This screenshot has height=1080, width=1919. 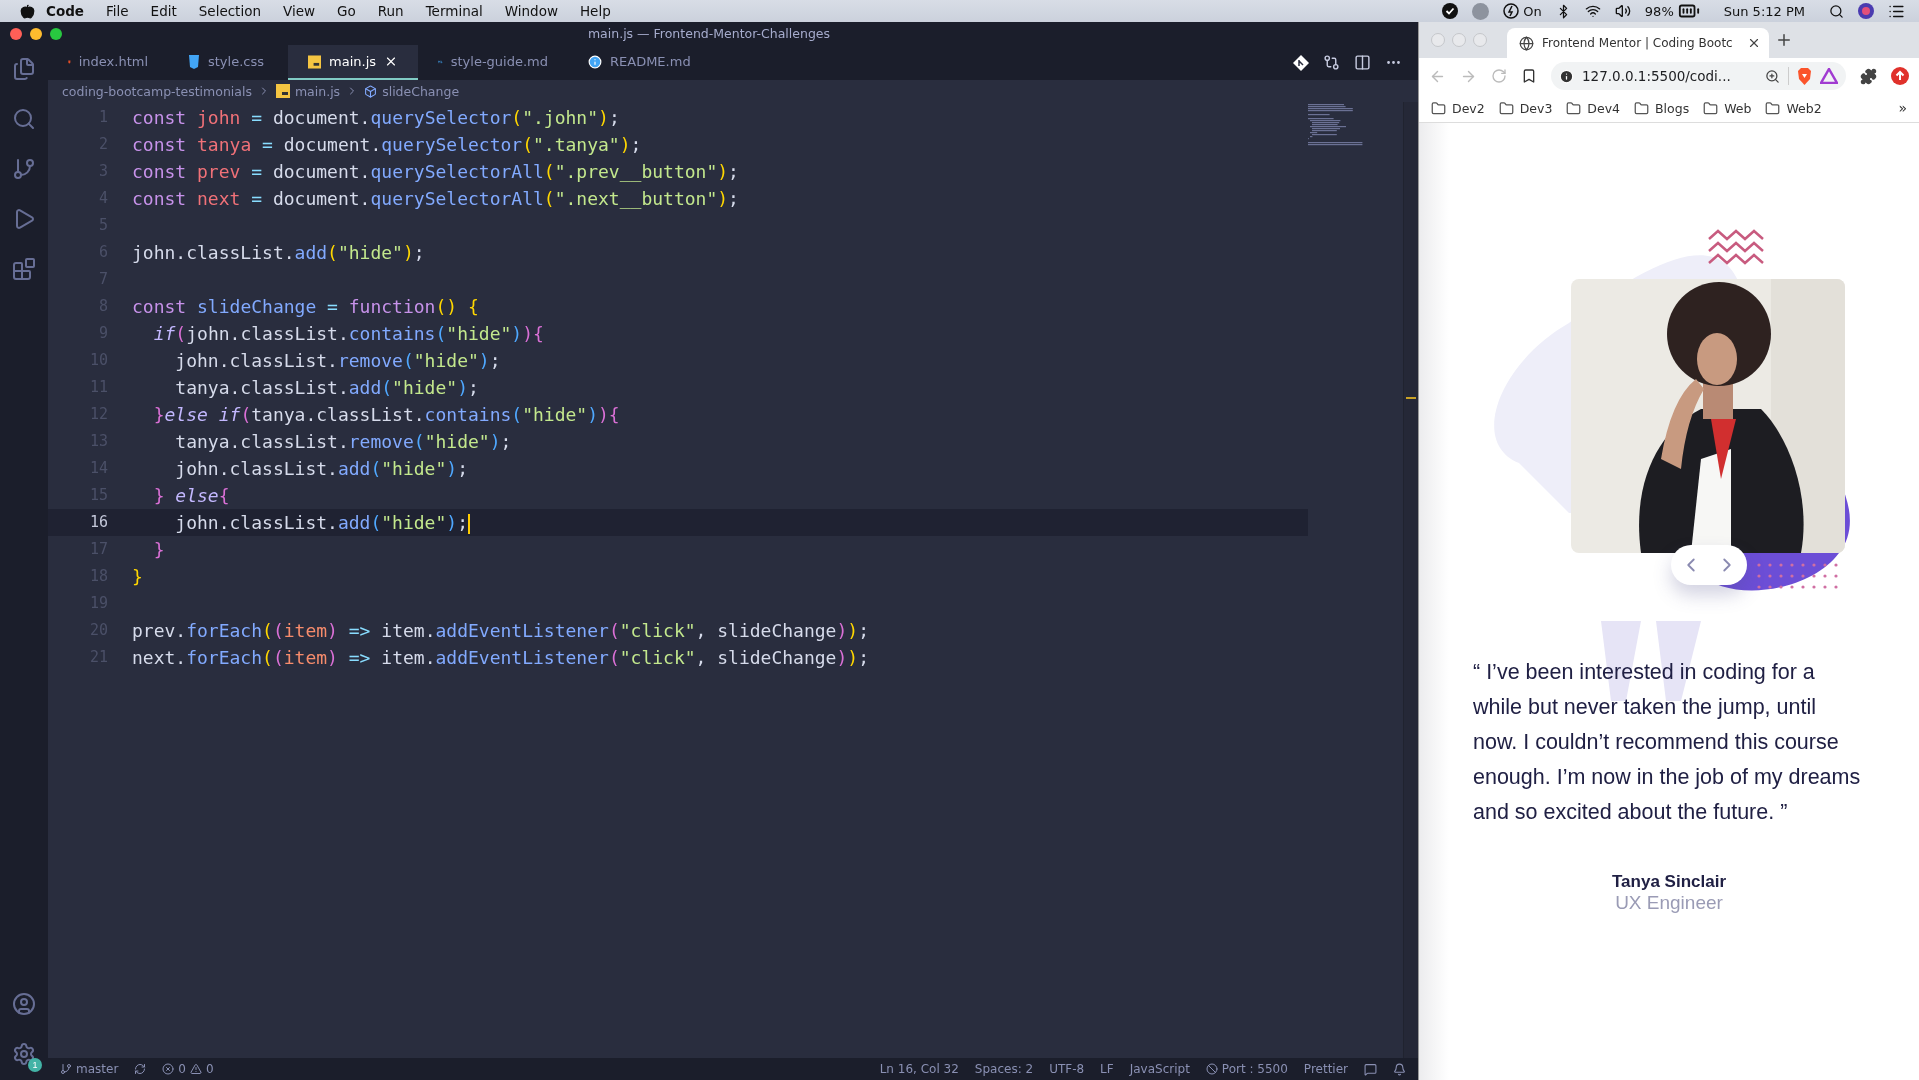 What do you see at coordinates (1866, 11) in the screenshot?
I see `siri-icon` at bounding box center [1866, 11].